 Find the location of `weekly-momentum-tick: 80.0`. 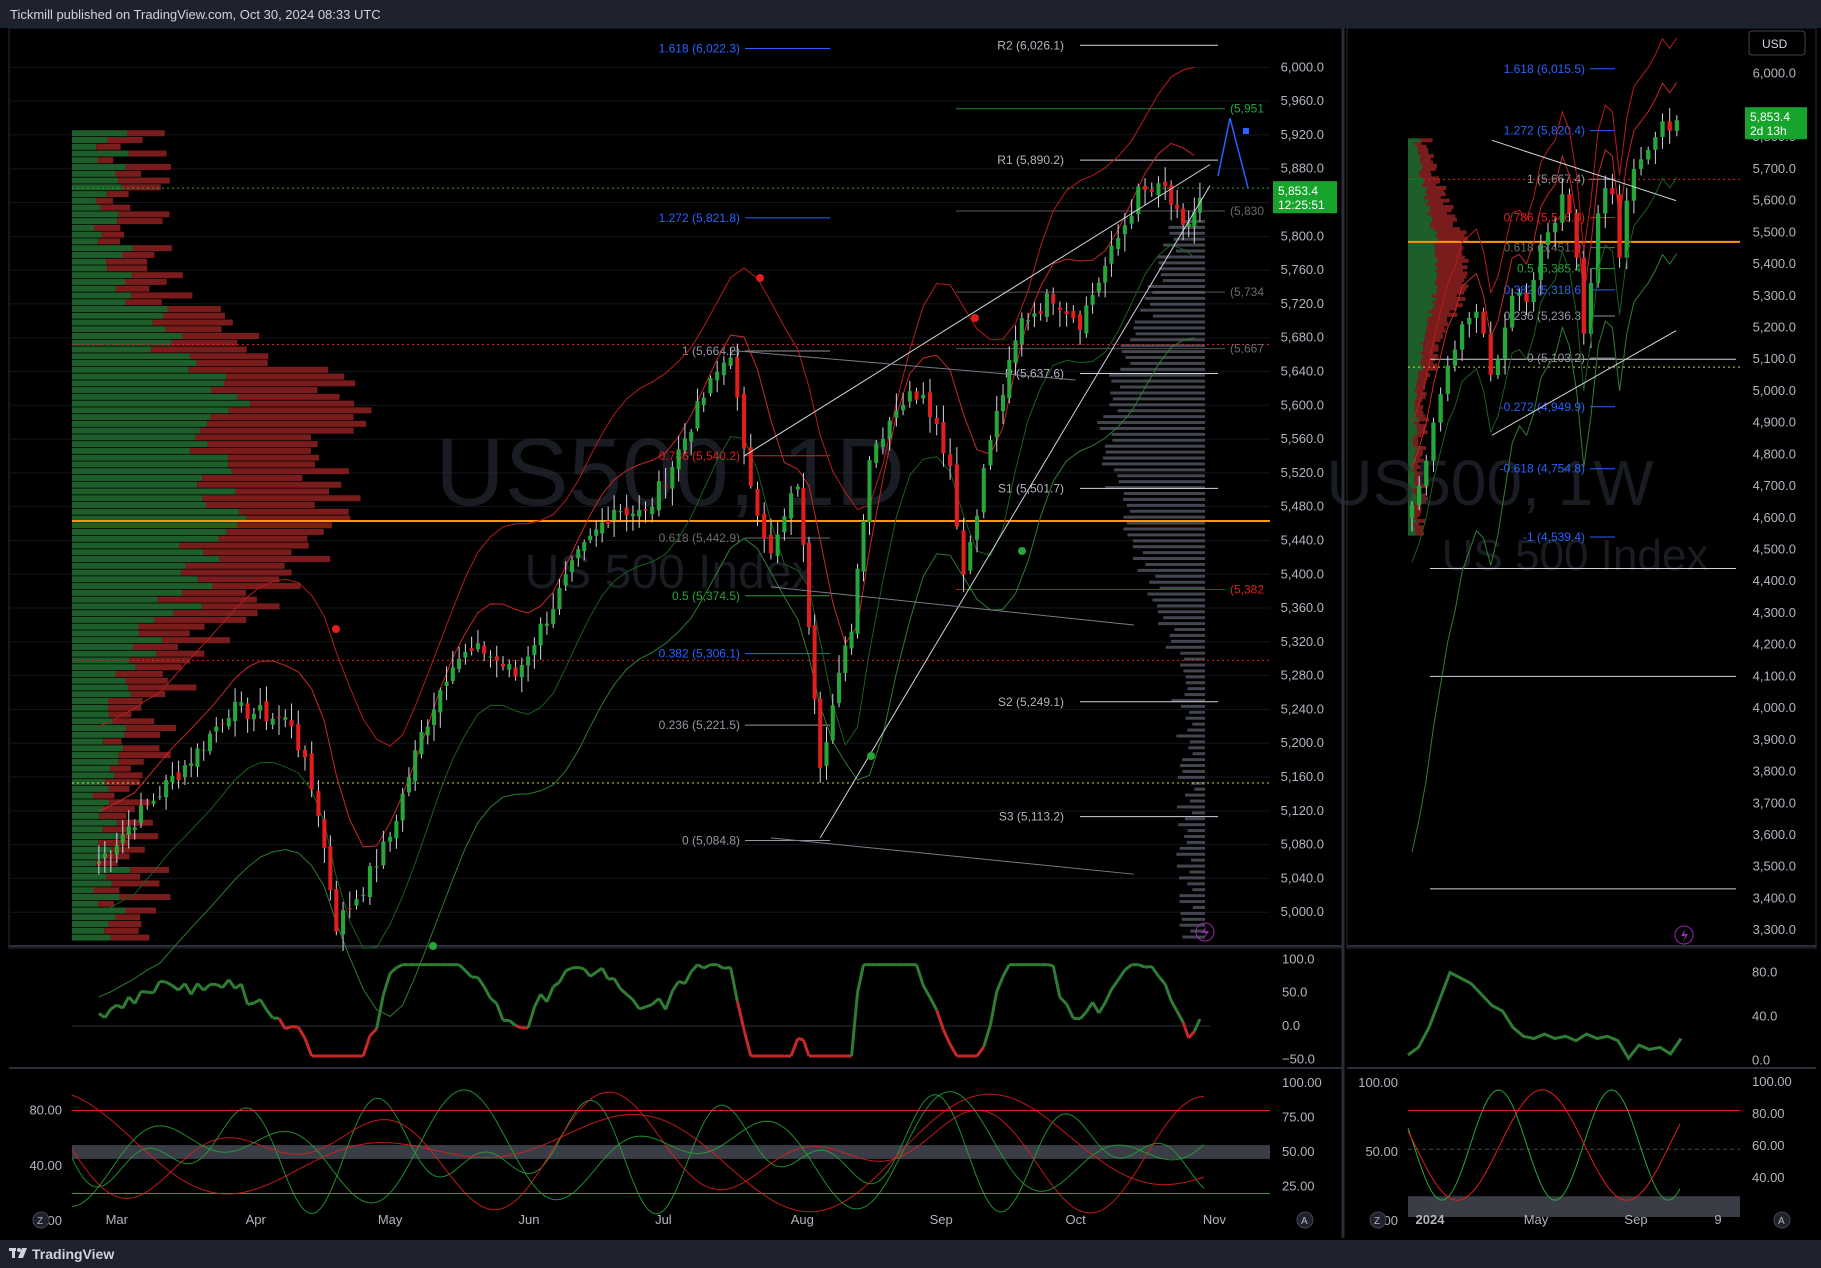

weekly-momentum-tick: 80.0 is located at coordinates (1764, 972).